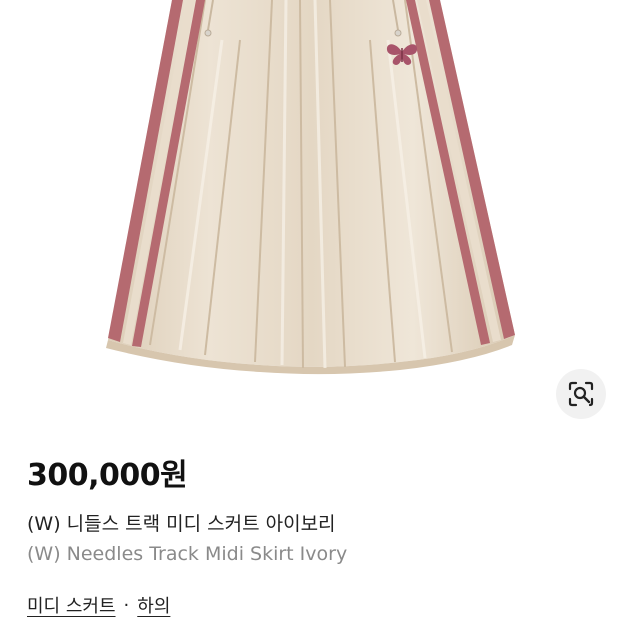  Describe the element at coordinates (107, 475) in the screenshot. I see `product-price: 300,000원` at that location.